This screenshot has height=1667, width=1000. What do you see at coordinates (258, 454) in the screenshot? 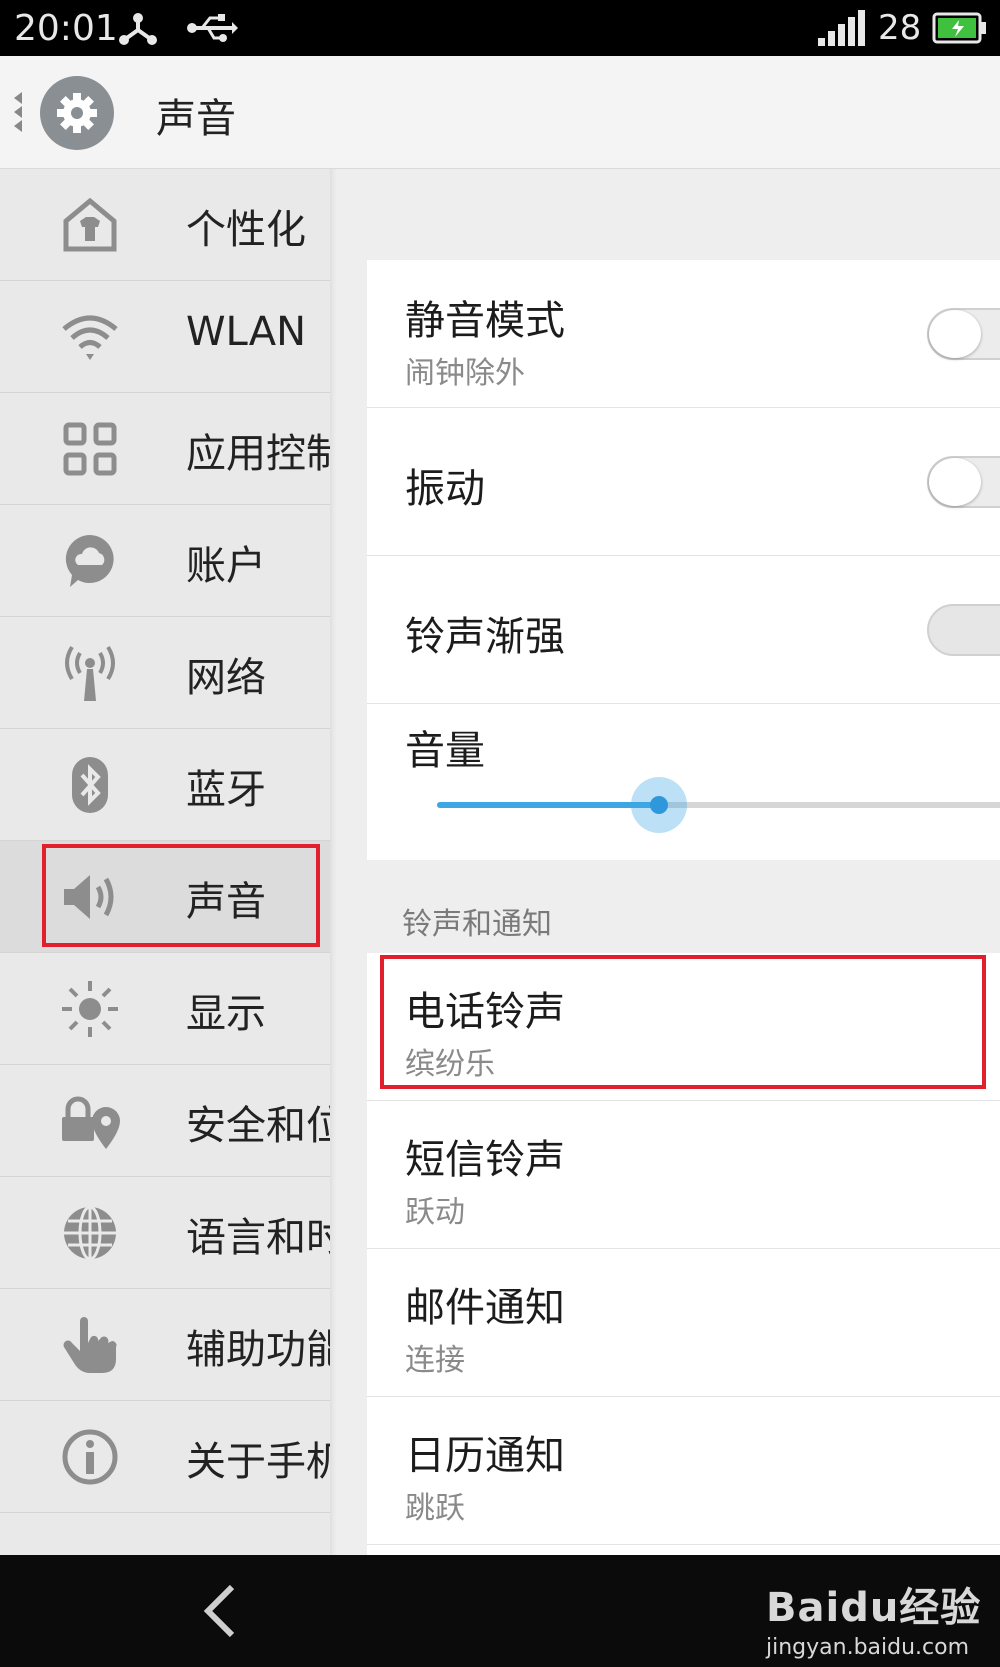
I see `sidebar-item-label: 应用控制` at bounding box center [258, 454].